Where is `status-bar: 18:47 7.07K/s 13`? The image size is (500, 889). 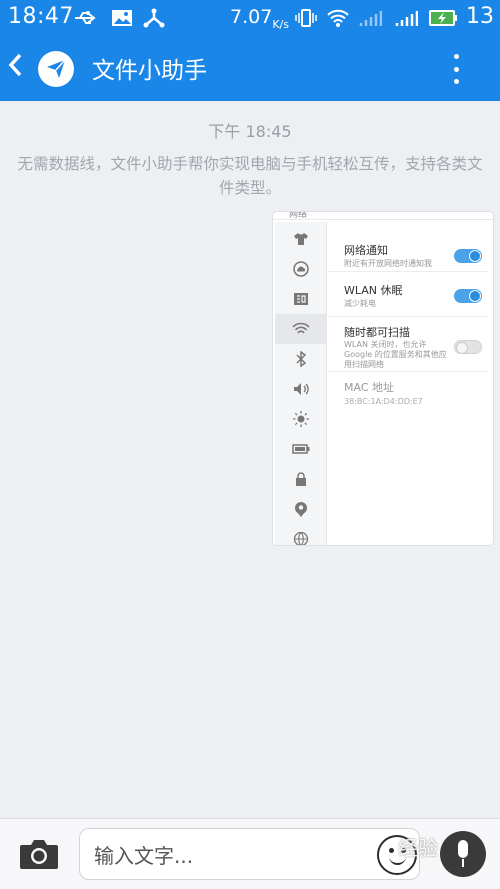
status-bar: 18:47 7.07K/s 13 is located at coordinates (250, 18).